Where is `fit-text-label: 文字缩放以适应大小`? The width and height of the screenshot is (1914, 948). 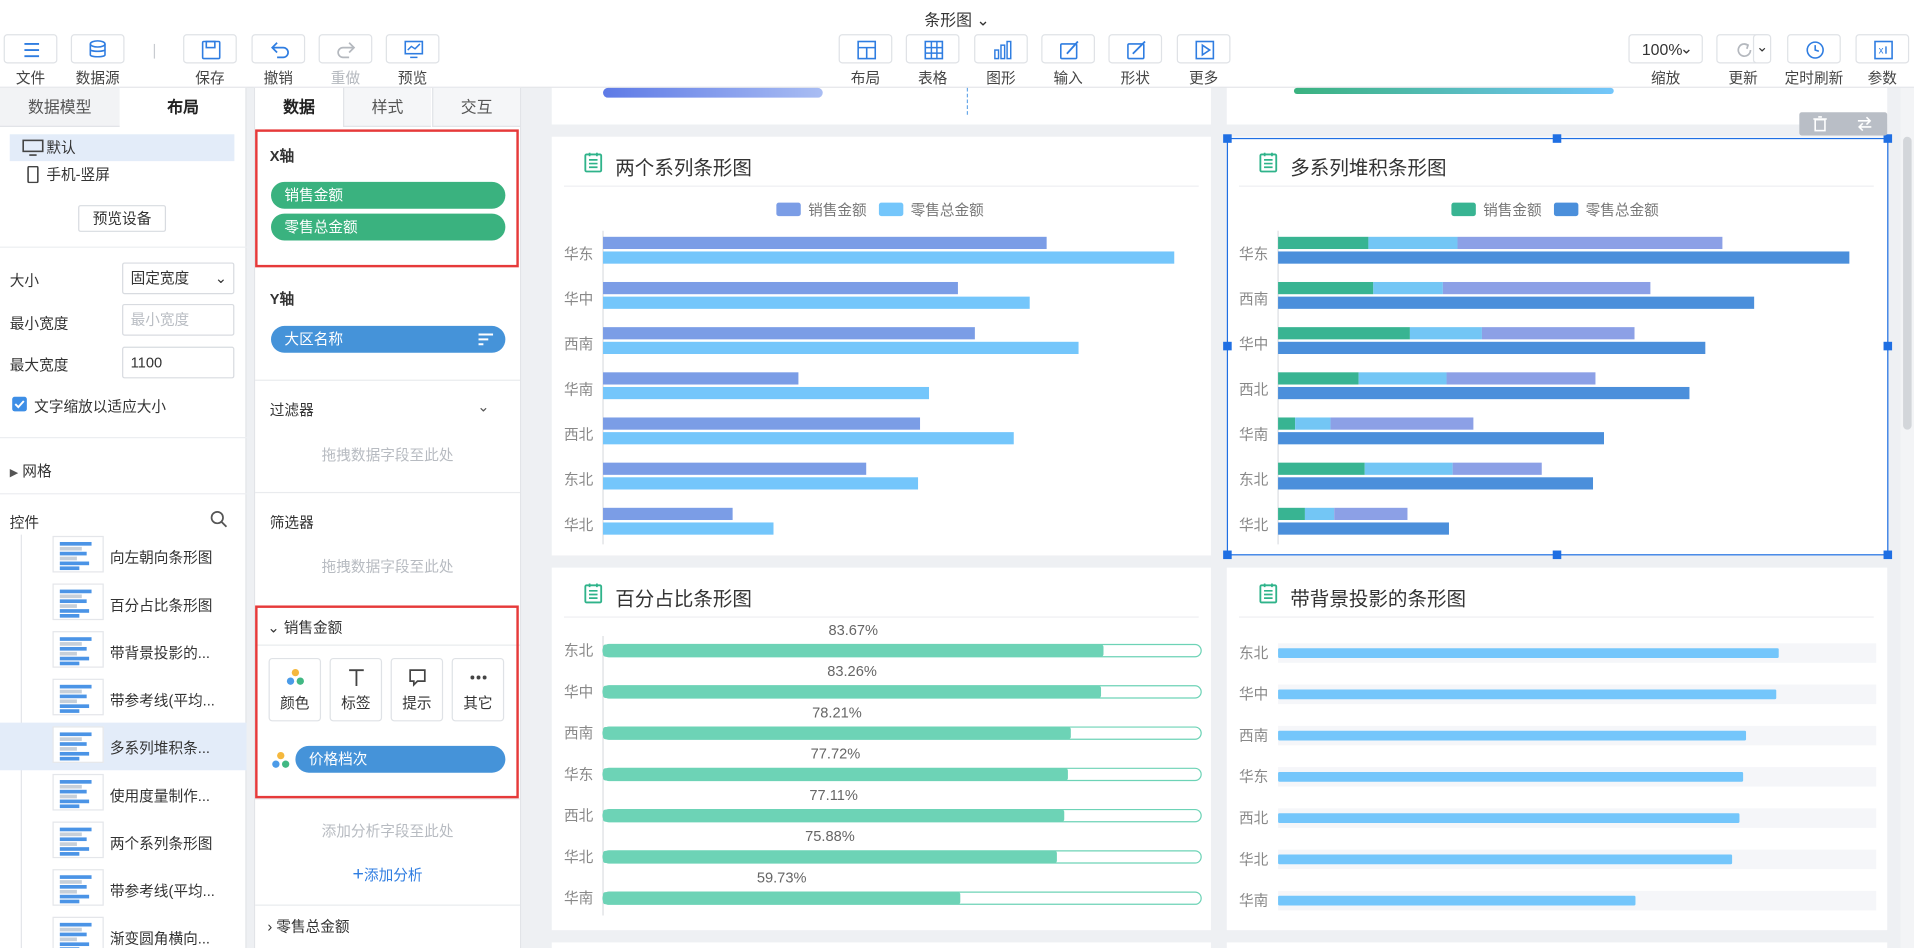 fit-text-label: 文字缩放以适应大小 is located at coordinates (100, 406).